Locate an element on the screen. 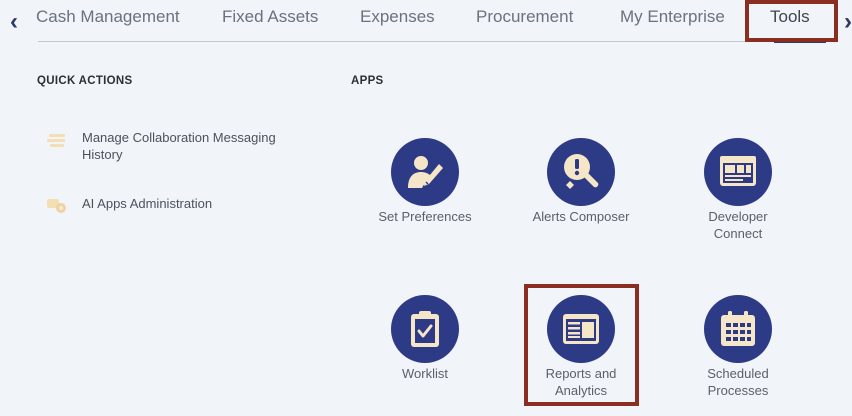  calendar-icon is located at coordinates (738, 328).